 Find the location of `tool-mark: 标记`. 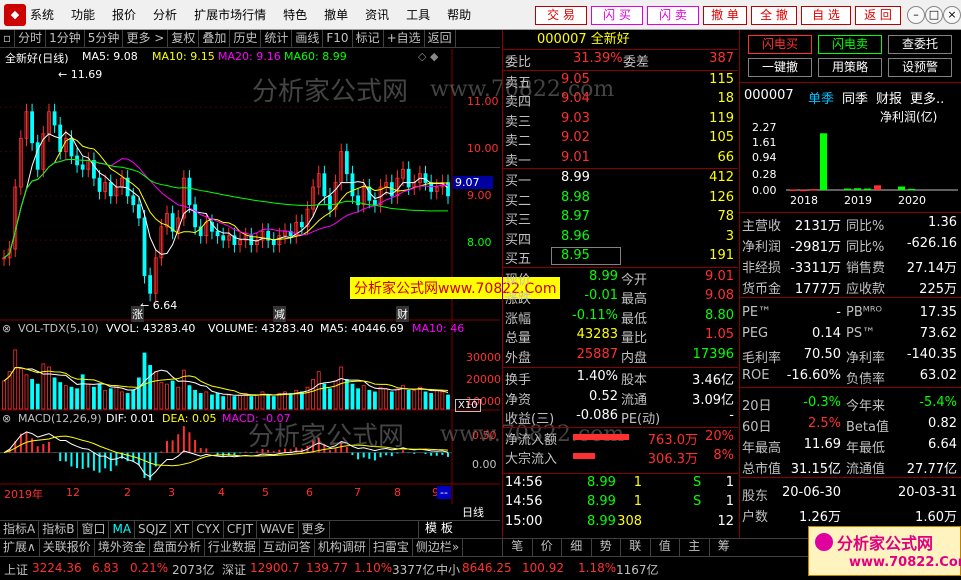

tool-mark: 标记 is located at coordinates (368, 38).